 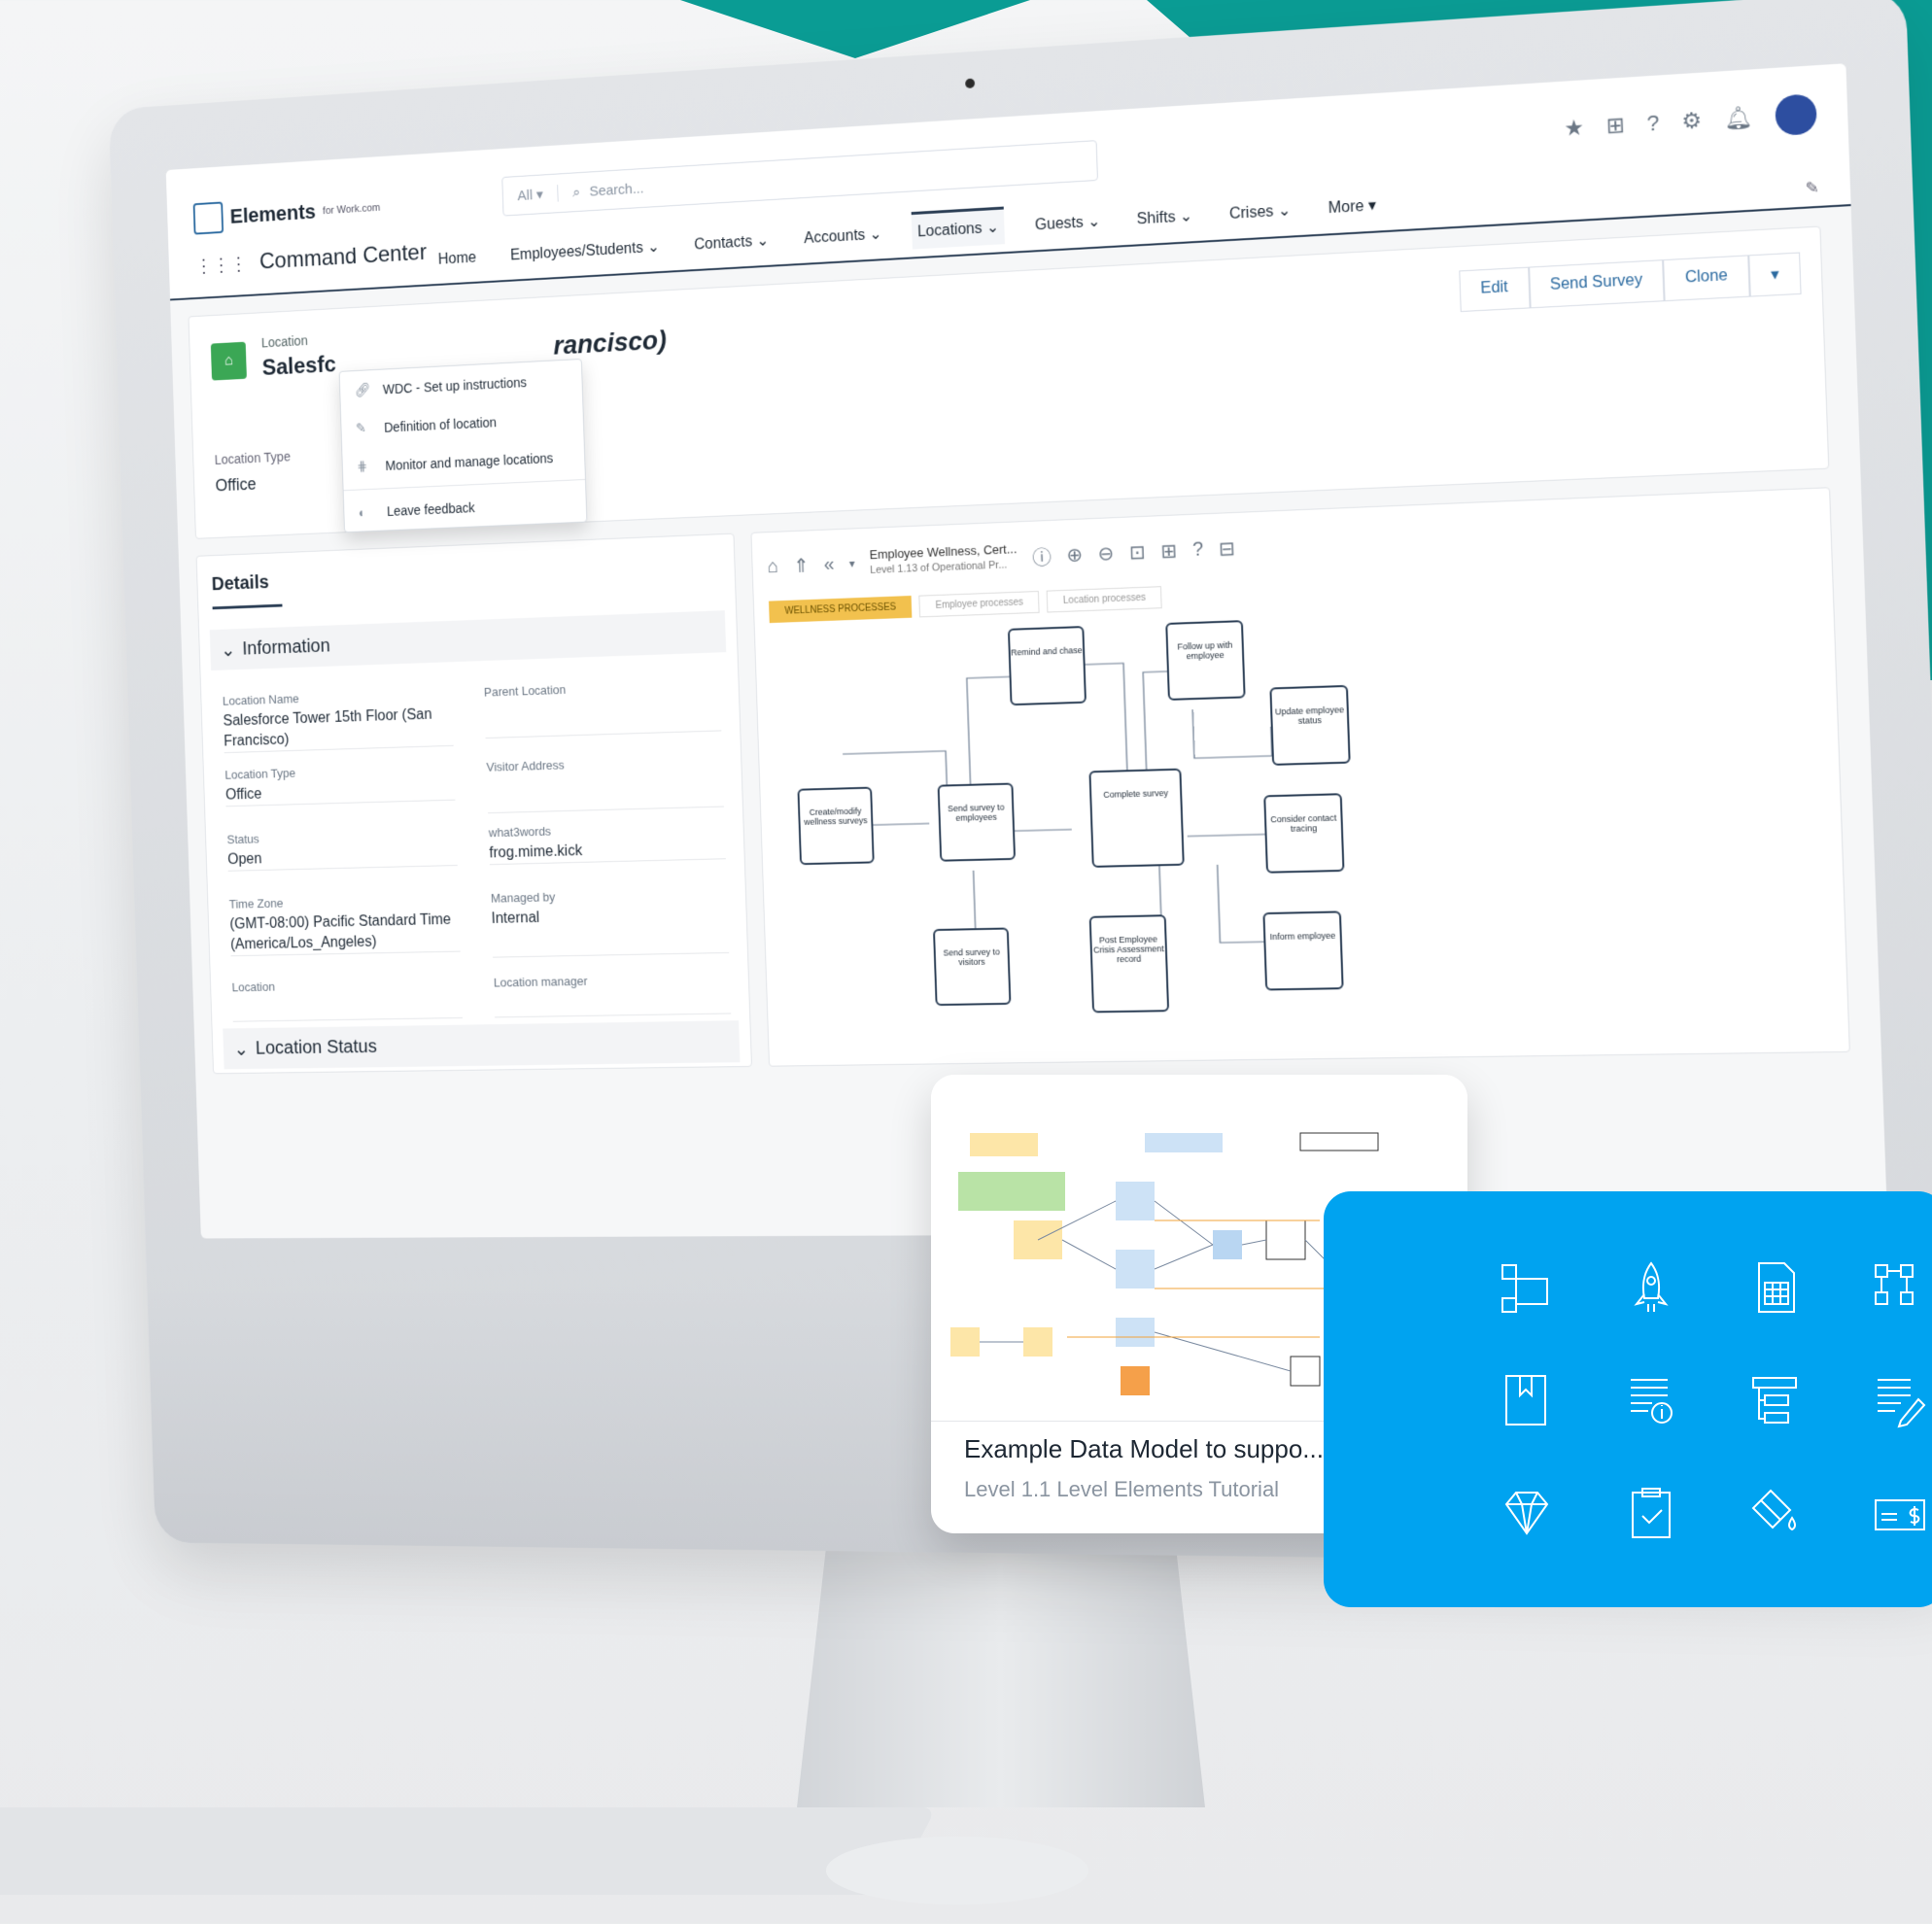 I want to click on menu-item-label: Monitor and manage locations, so click(x=469, y=461).